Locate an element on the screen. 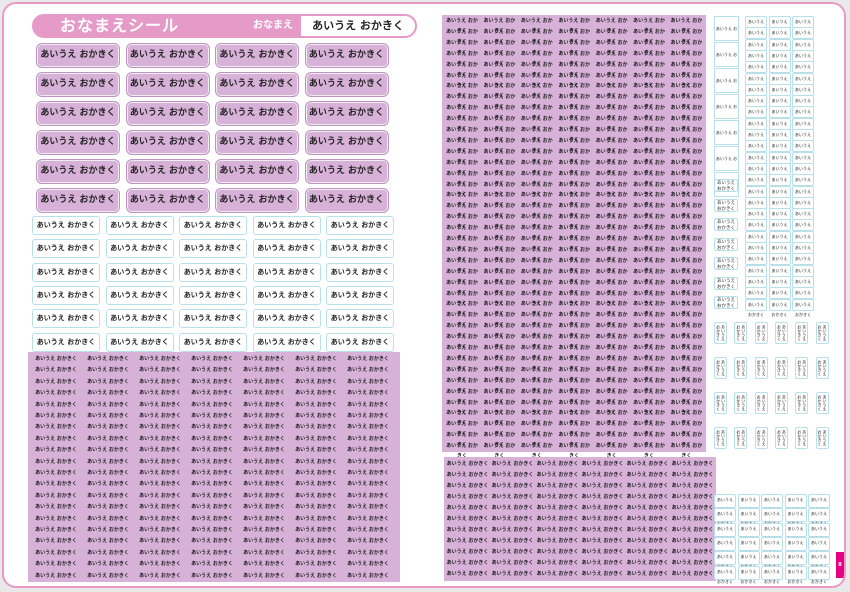 Image resolution: width=850 pixels, height=592 pixels. page-number-tab: 8 is located at coordinates (840, 565).